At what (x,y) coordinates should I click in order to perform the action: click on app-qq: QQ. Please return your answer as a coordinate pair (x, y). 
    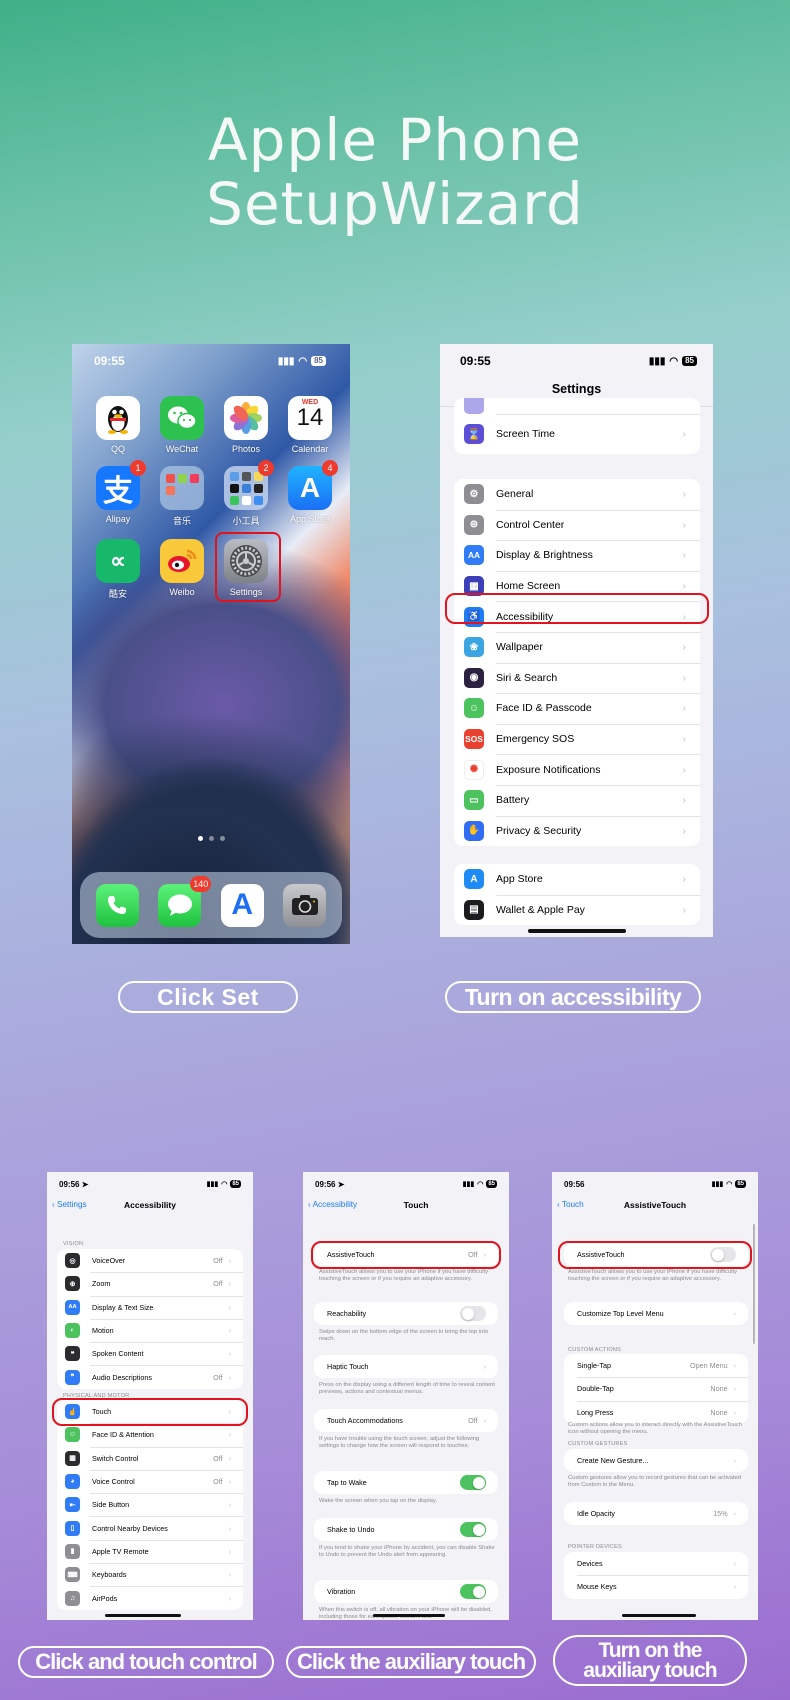
    Looking at the image, I should click on (118, 425).